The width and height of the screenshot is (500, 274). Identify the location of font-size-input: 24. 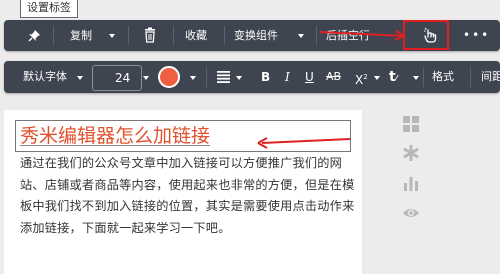
(117, 78).